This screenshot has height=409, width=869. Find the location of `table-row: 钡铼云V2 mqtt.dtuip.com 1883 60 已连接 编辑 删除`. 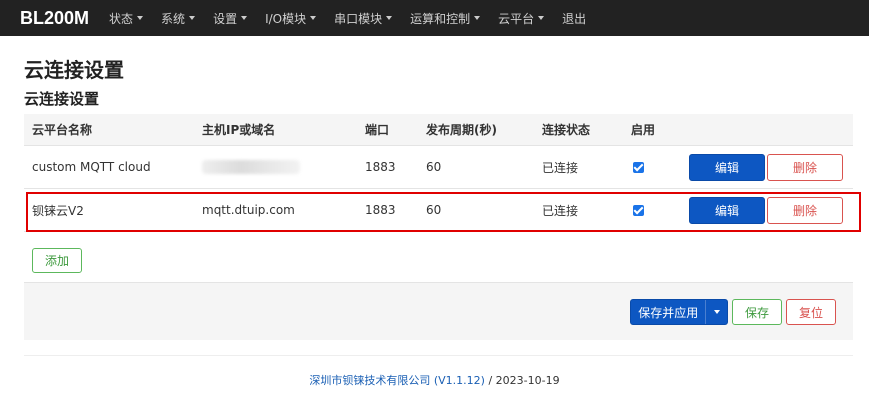

table-row: 钡铼云V2 mqtt.dtuip.com 1883 60 已连接 编辑 删除 is located at coordinates (438, 210).